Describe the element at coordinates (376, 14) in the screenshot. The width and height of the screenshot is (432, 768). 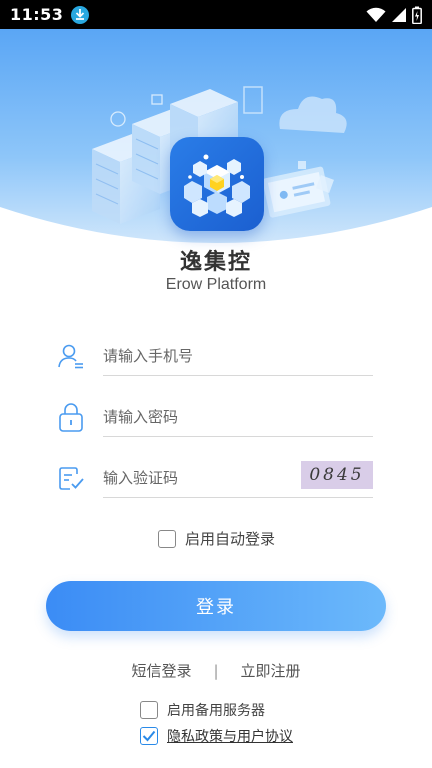
I see `wifi-icon` at that location.